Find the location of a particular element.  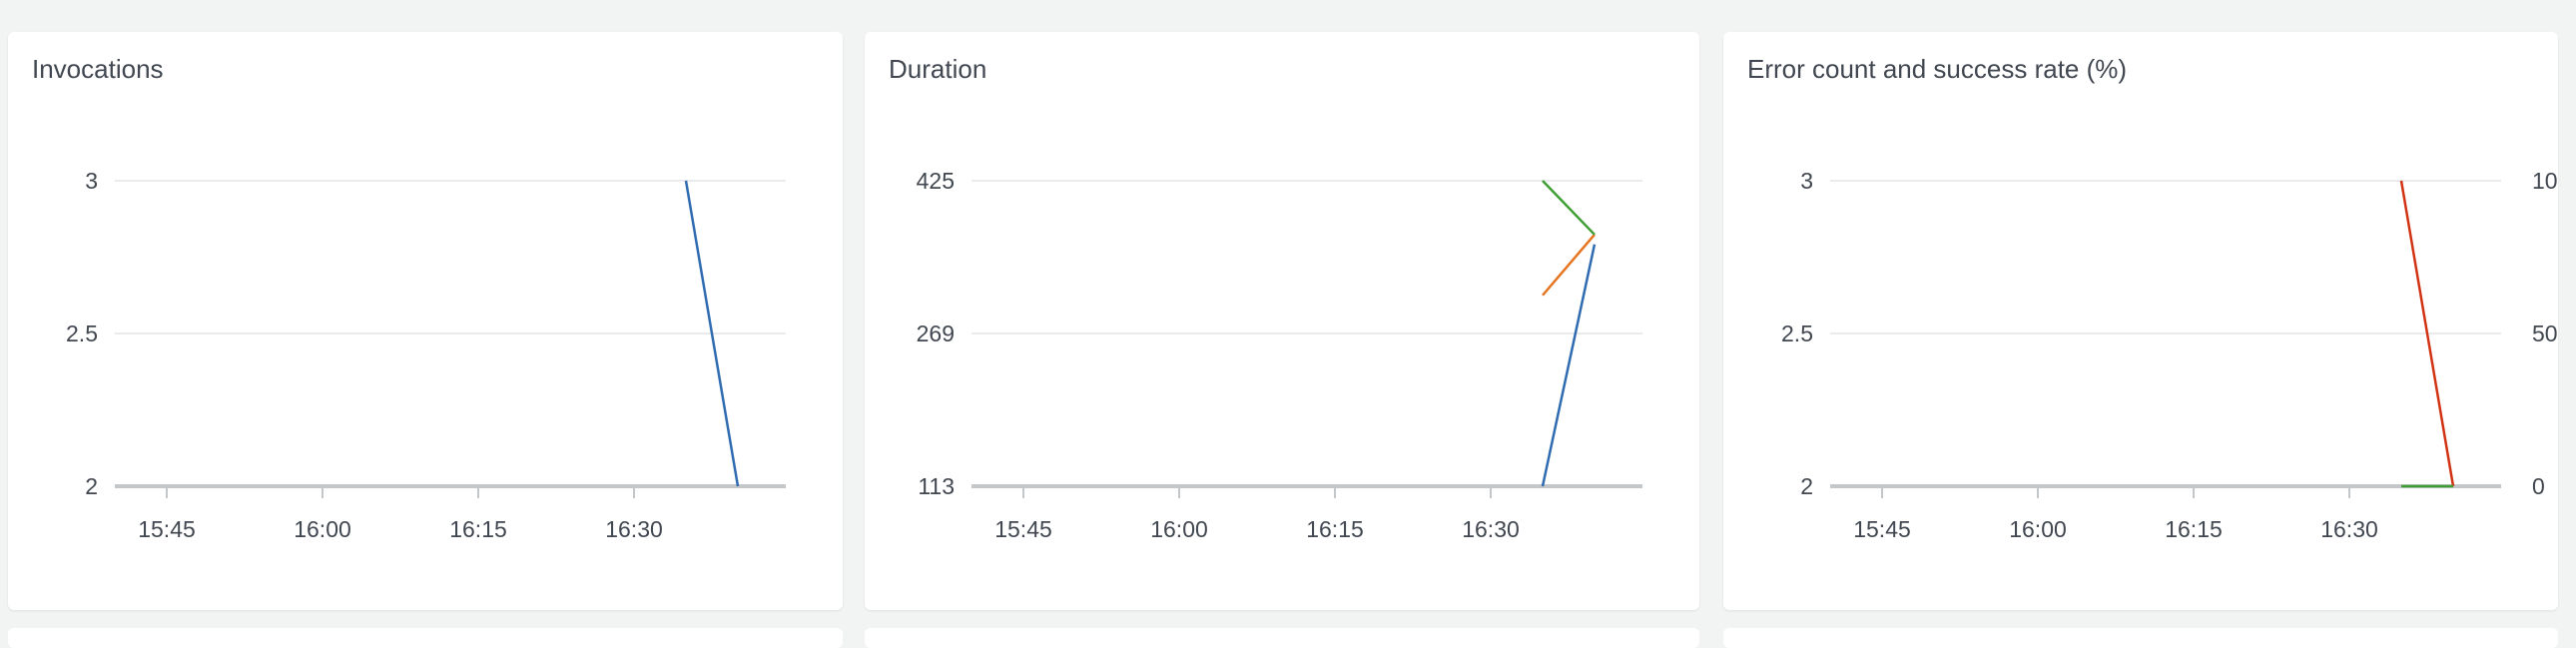

y2-tick-label: 50 is located at coordinates (2545, 333).